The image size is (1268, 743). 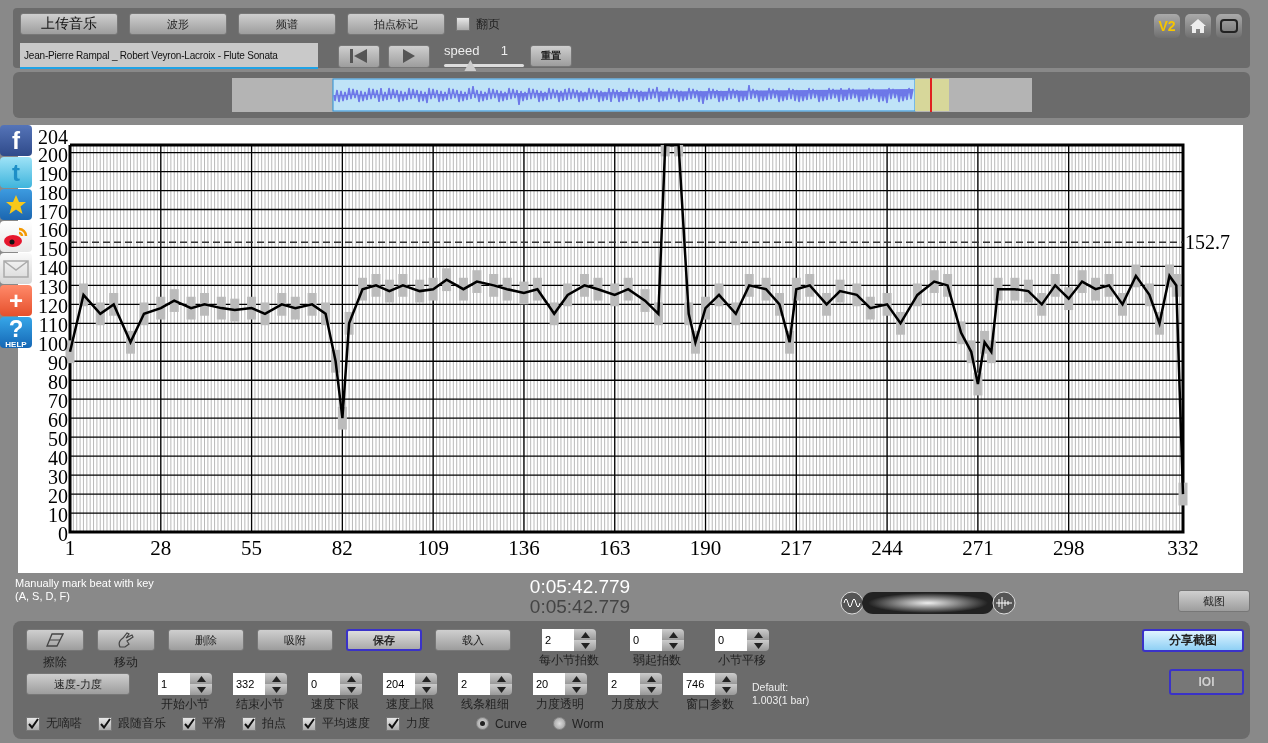 I want to click on file-name-field: Jean-Pierre Rampal _ Robert Veyron-Lacroix - Flute Sonata, so click(x=169, y=56).